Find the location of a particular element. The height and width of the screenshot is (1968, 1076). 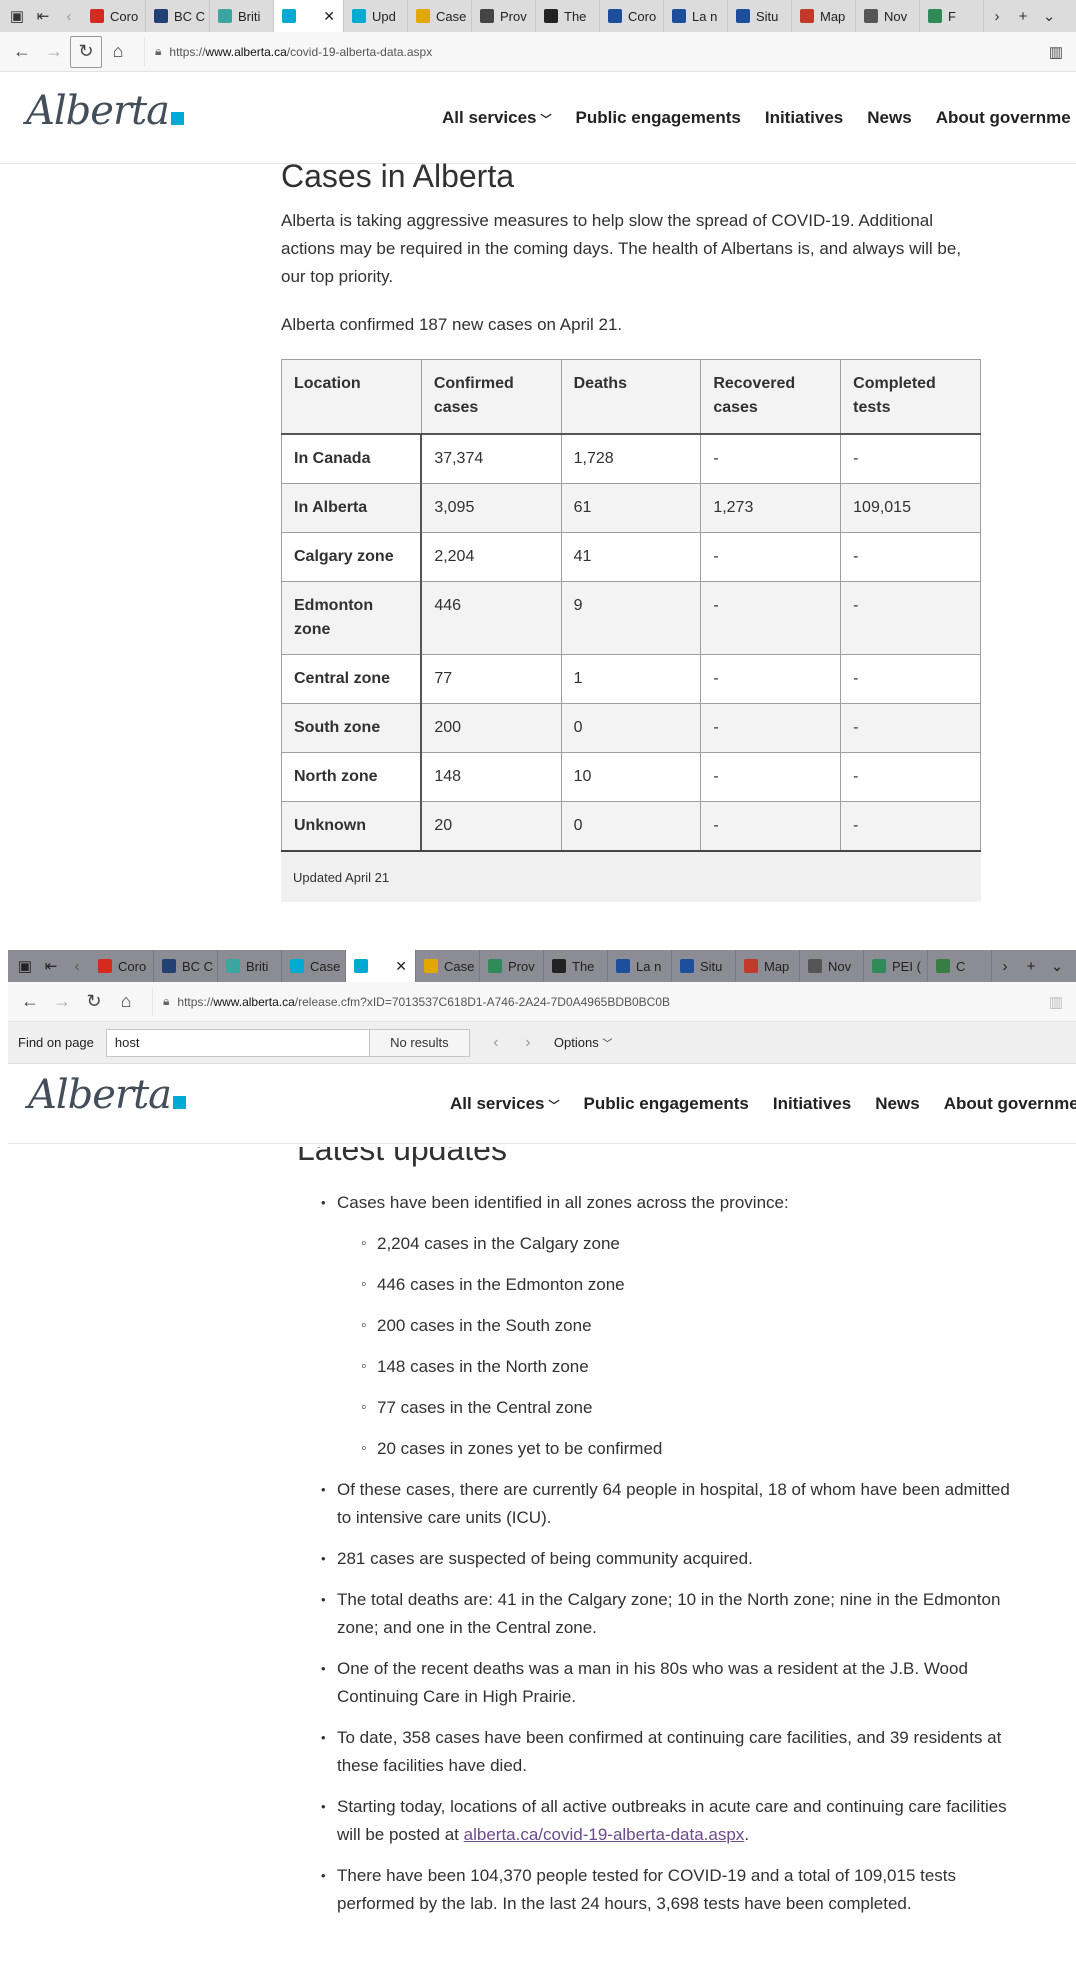

row-header-cell: South zone is located at coordinates (352, 727).